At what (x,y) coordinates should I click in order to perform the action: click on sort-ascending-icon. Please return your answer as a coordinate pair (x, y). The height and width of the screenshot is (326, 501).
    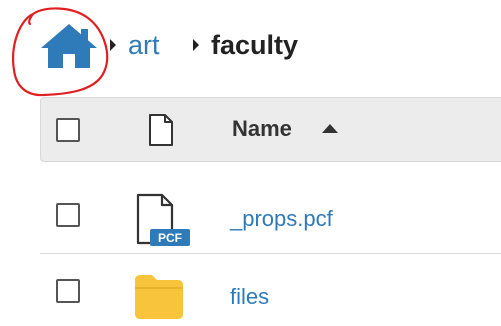
    Looking at the image, I should click on (330, 128).